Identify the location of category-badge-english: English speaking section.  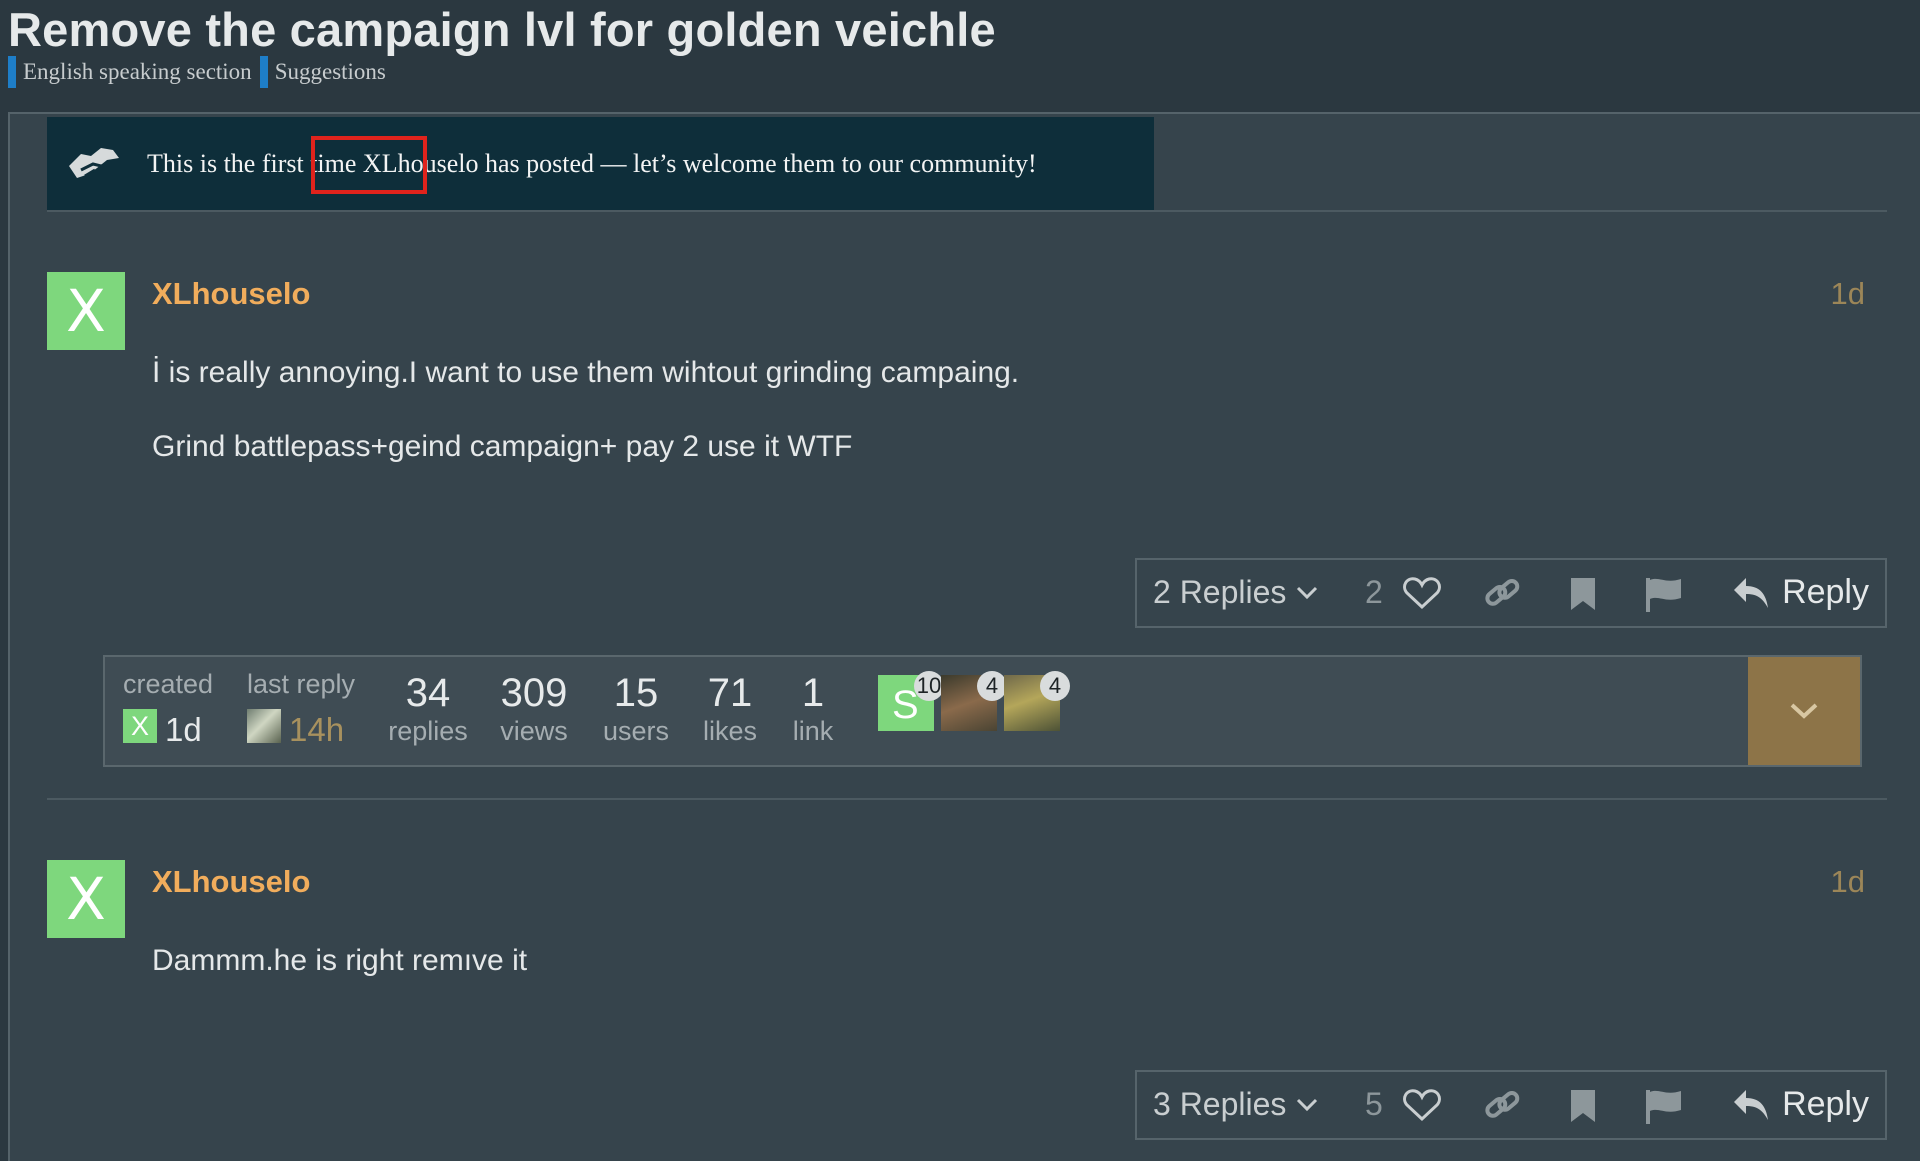
(130, 72).